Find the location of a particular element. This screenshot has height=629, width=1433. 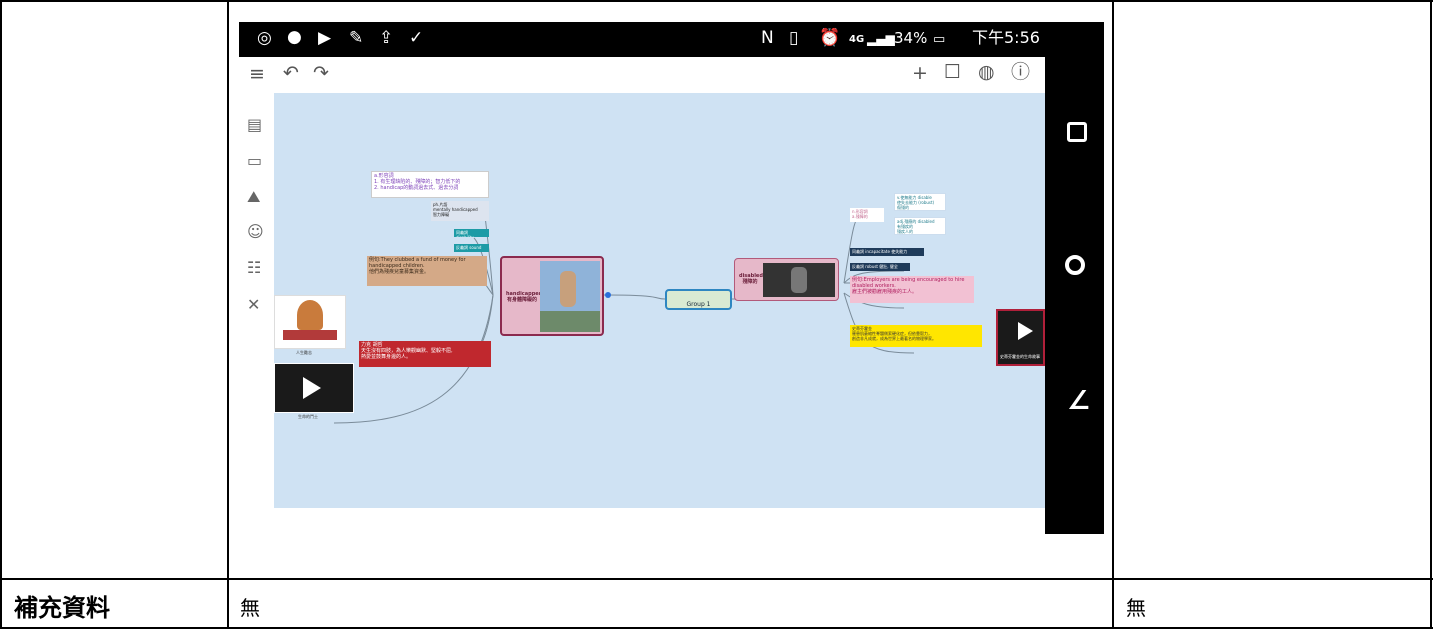

right-video-thumbnail: 史蒂芬霍金的生命故事 is located at coordinates (1020, 337).